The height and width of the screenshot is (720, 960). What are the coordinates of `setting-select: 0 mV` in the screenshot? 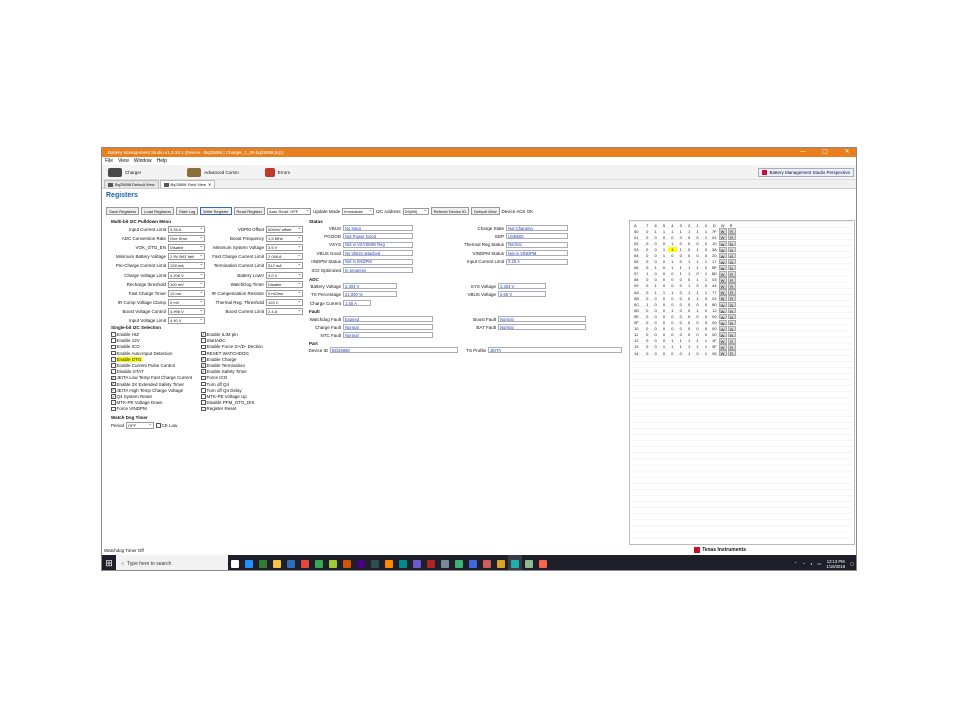 It's located at (186, 302).